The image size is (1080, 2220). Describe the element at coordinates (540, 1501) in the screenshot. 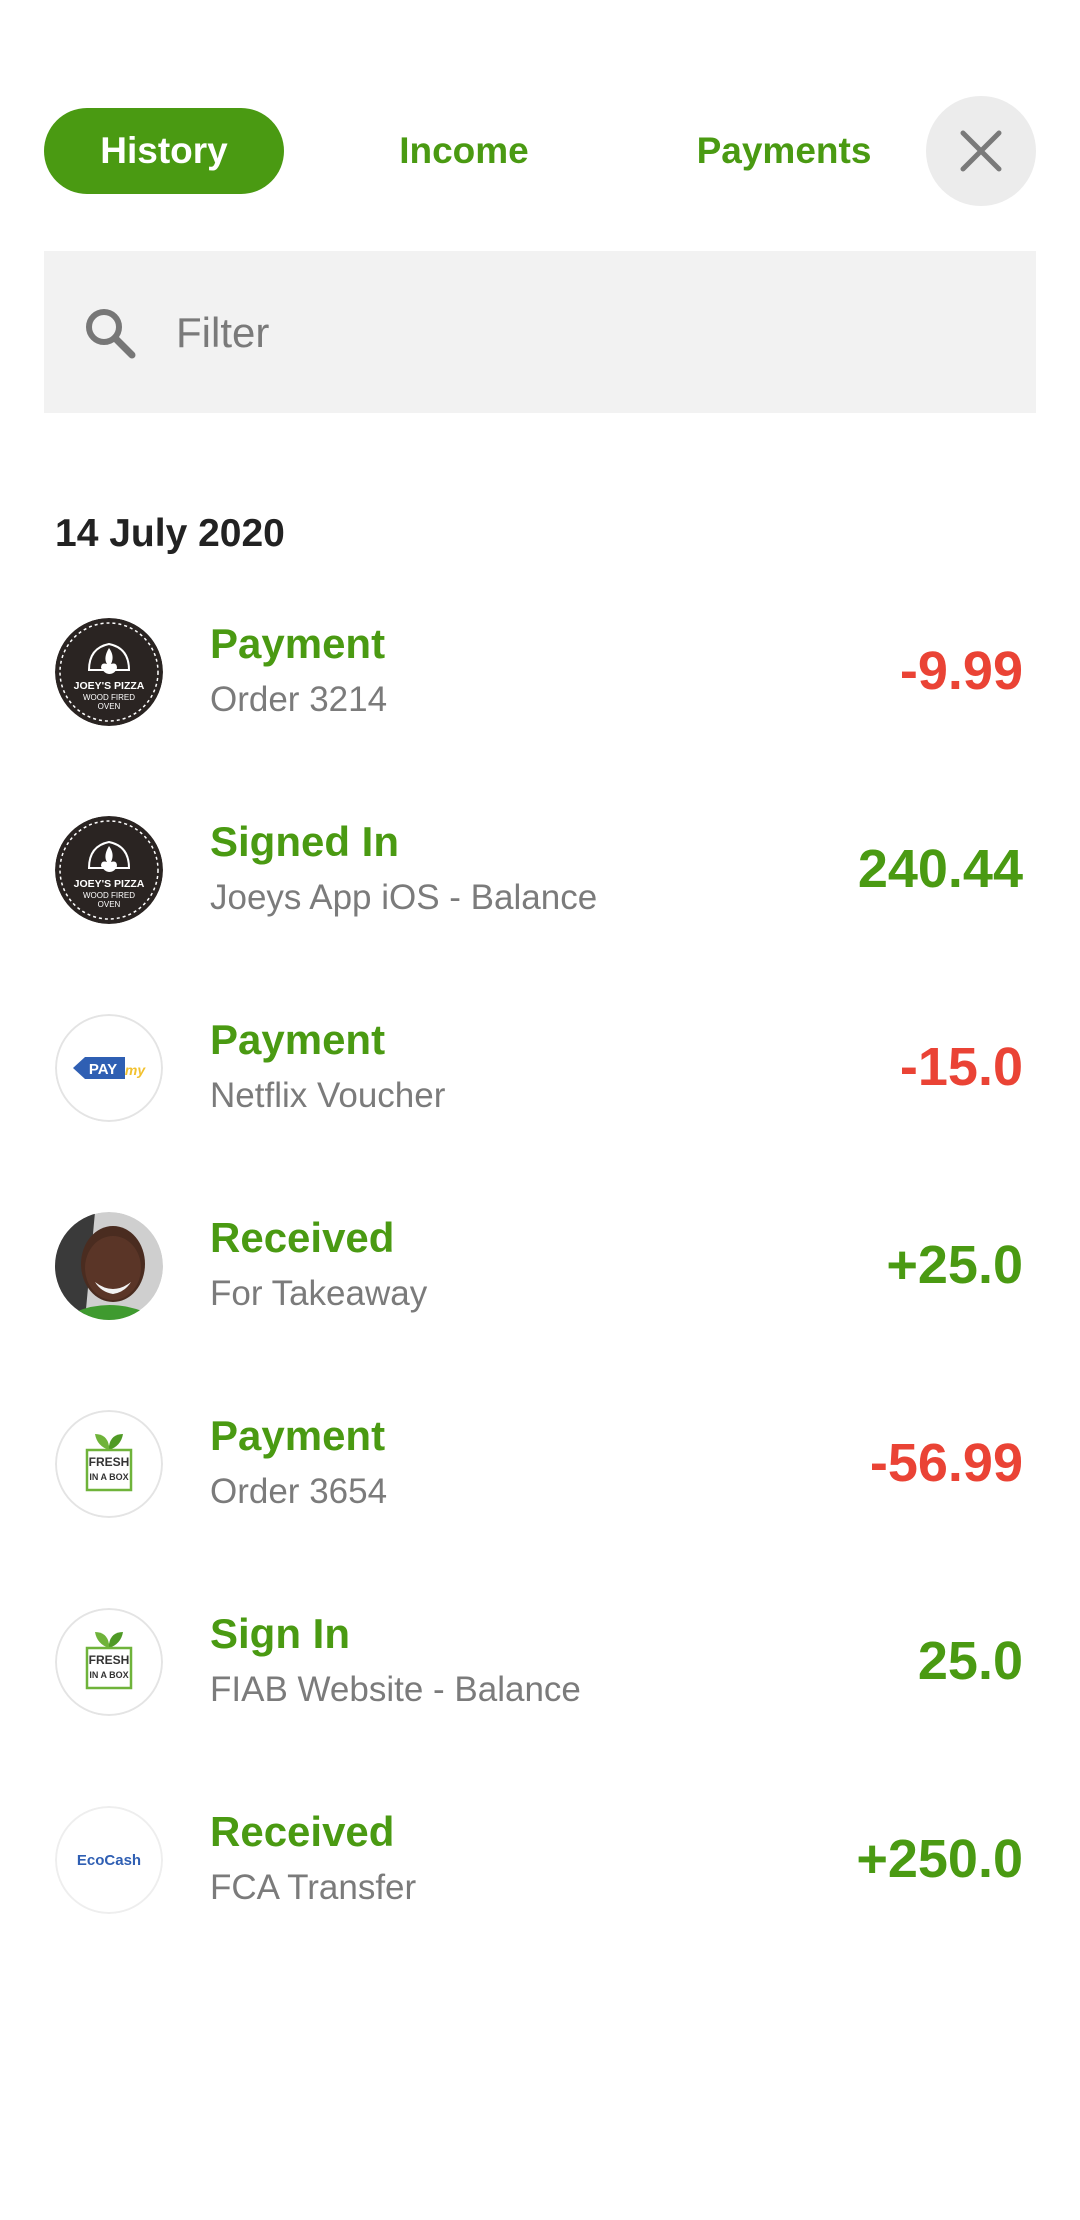

I see `transaction-row: FRESH IN A BOX Payment Order 3654 -56.99` at that location.